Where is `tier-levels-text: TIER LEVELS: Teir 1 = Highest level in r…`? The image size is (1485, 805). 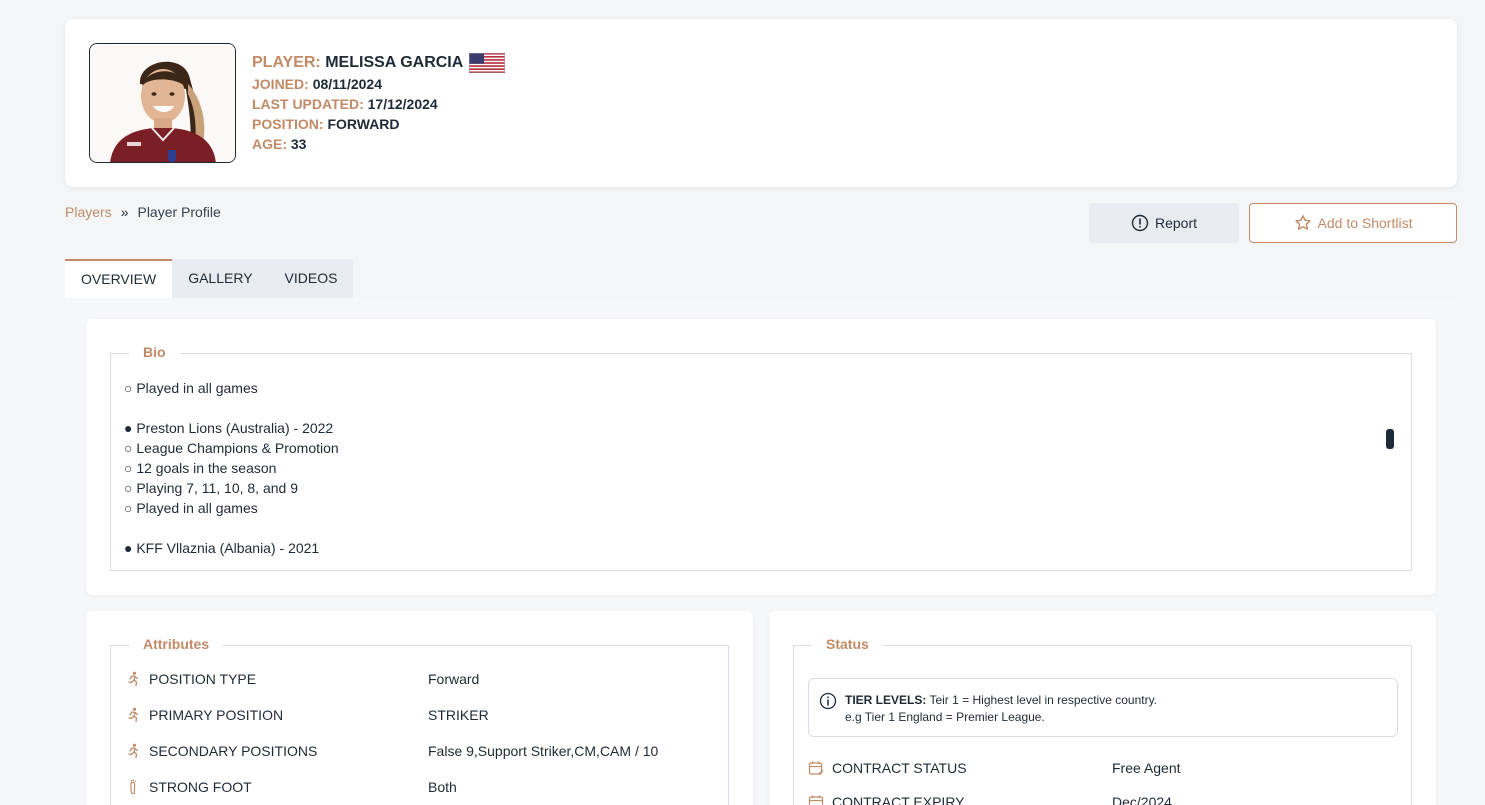 tier-levels-text: TIER LEVELS: Teir 1 = Highest level in r… is located at coordinates (1001, 709).